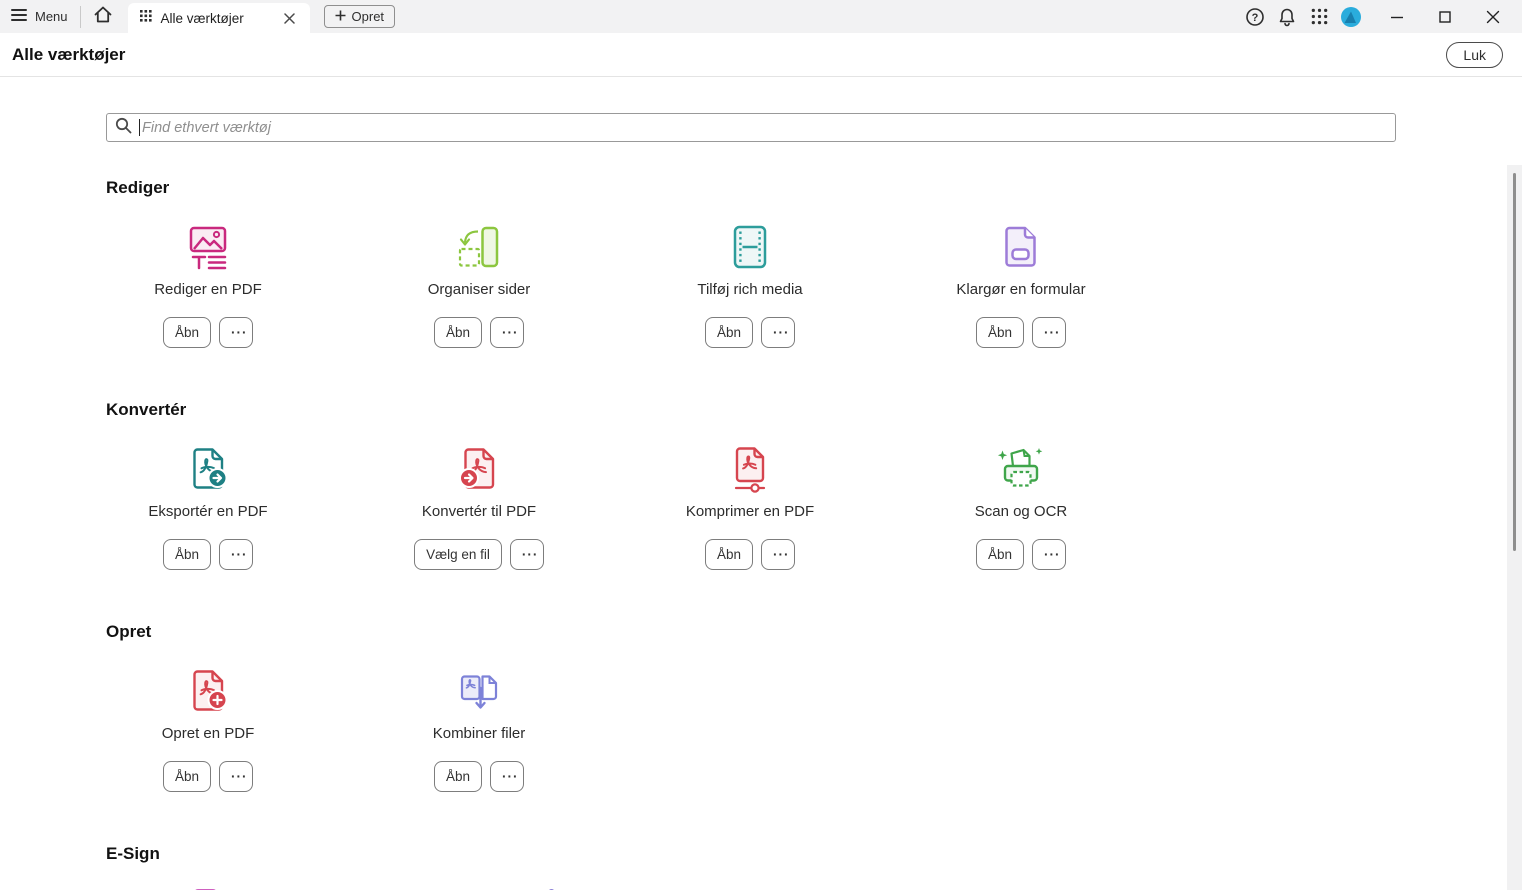  I want to click on create-tab-button: Opret, so click(359, 16).